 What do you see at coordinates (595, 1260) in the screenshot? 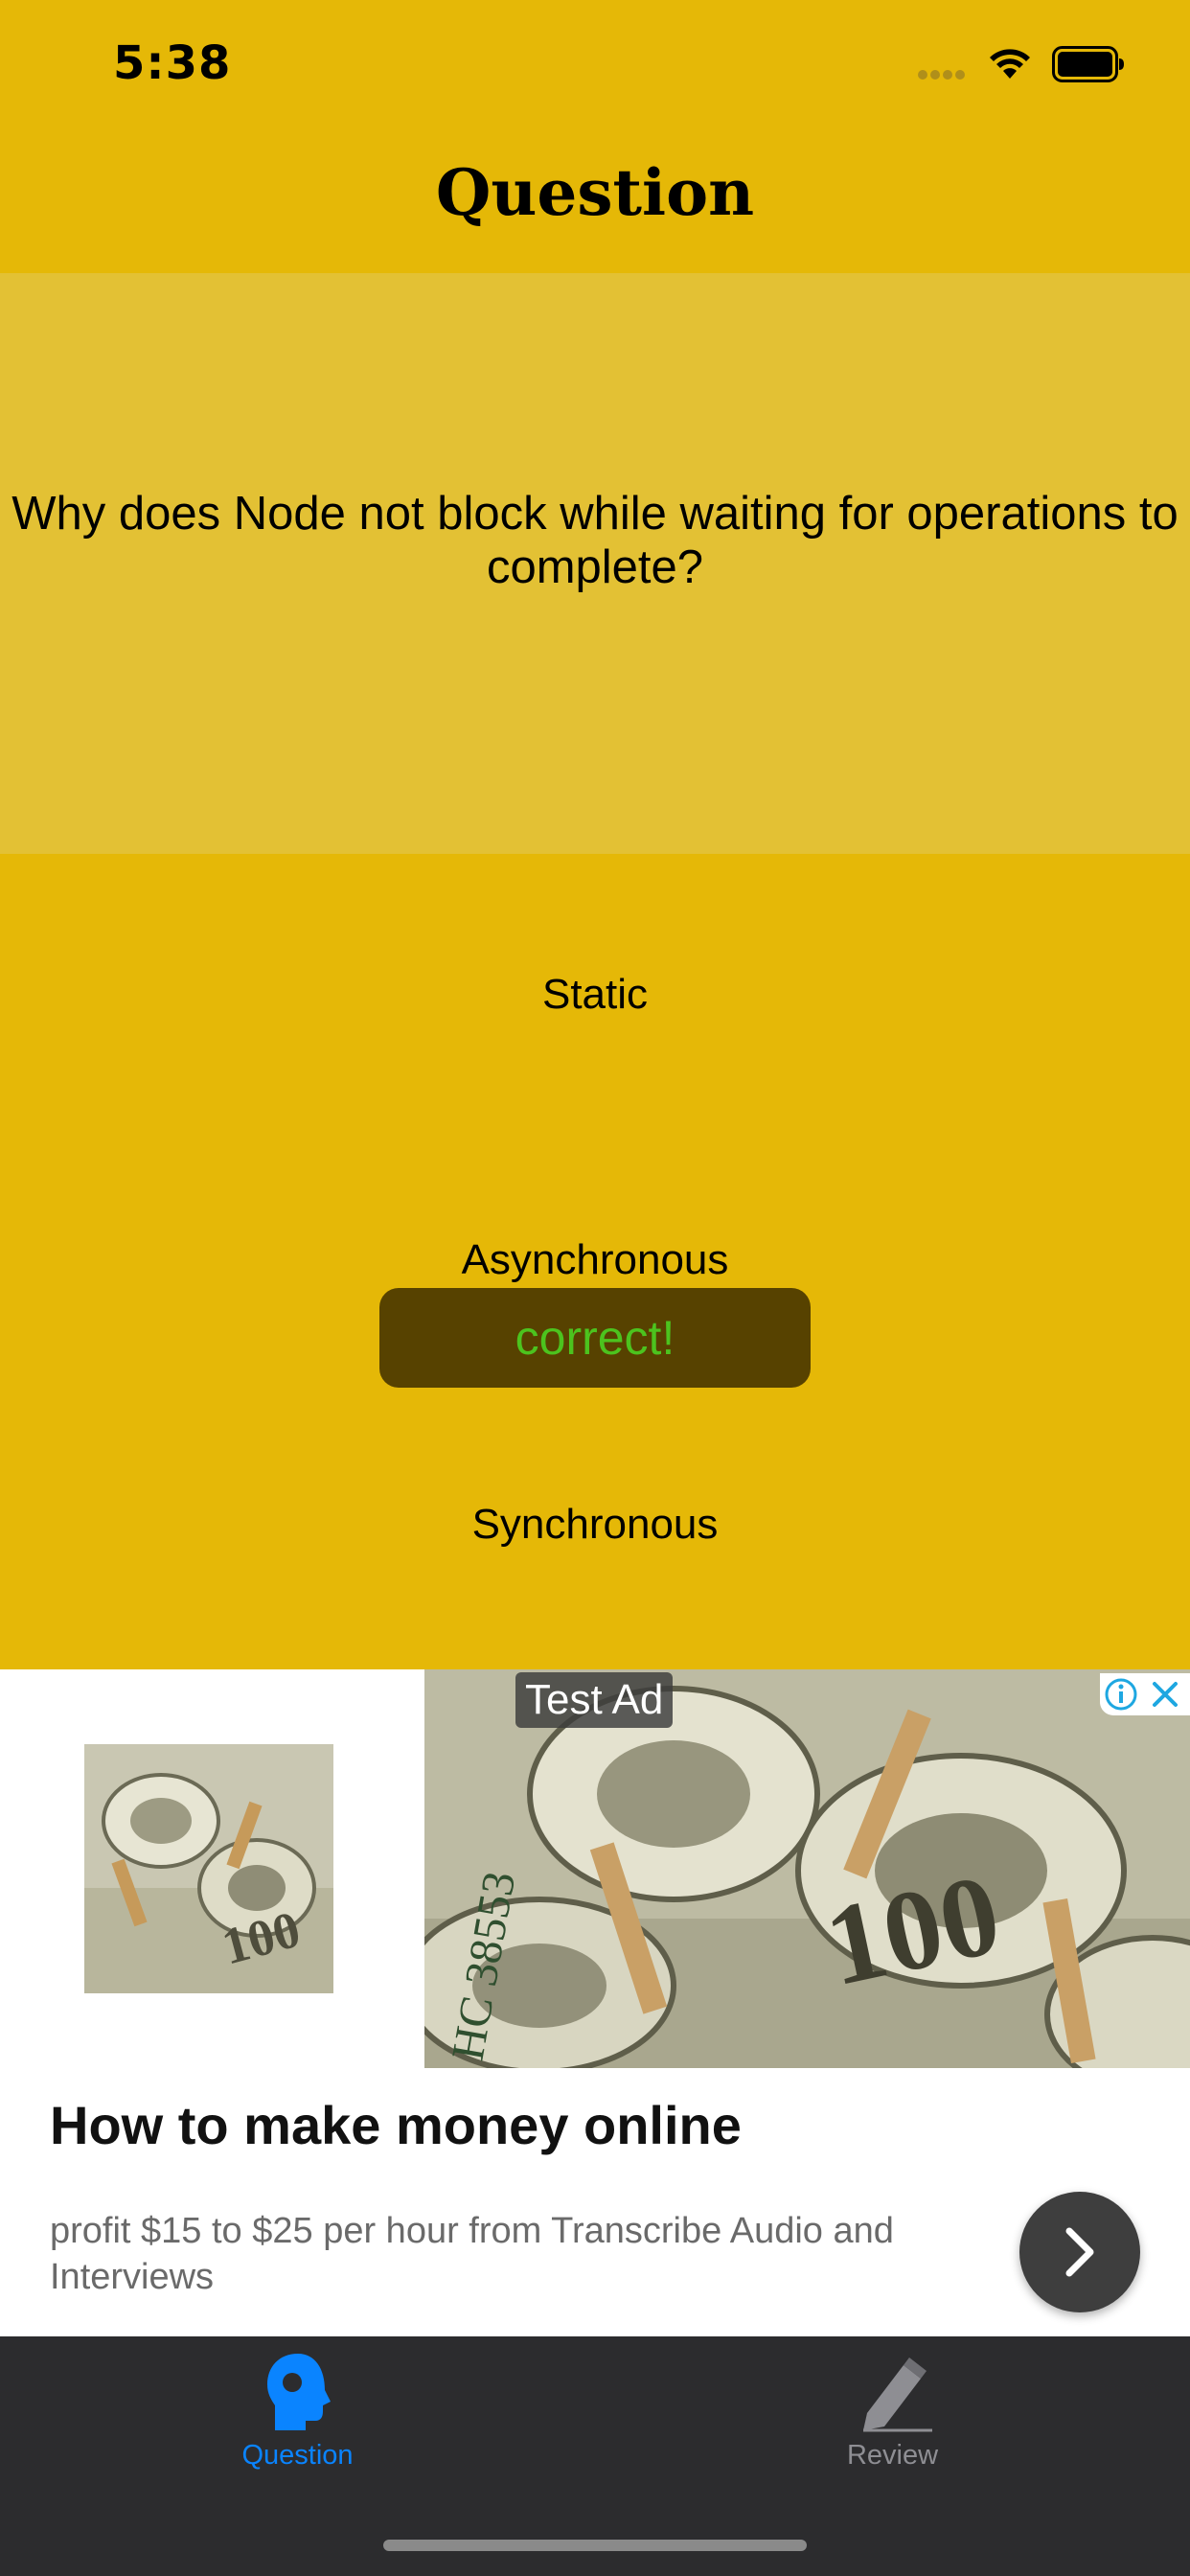
I see `answer-option-asynchronous: Asynchronous` at bounding box center [595, 1260].